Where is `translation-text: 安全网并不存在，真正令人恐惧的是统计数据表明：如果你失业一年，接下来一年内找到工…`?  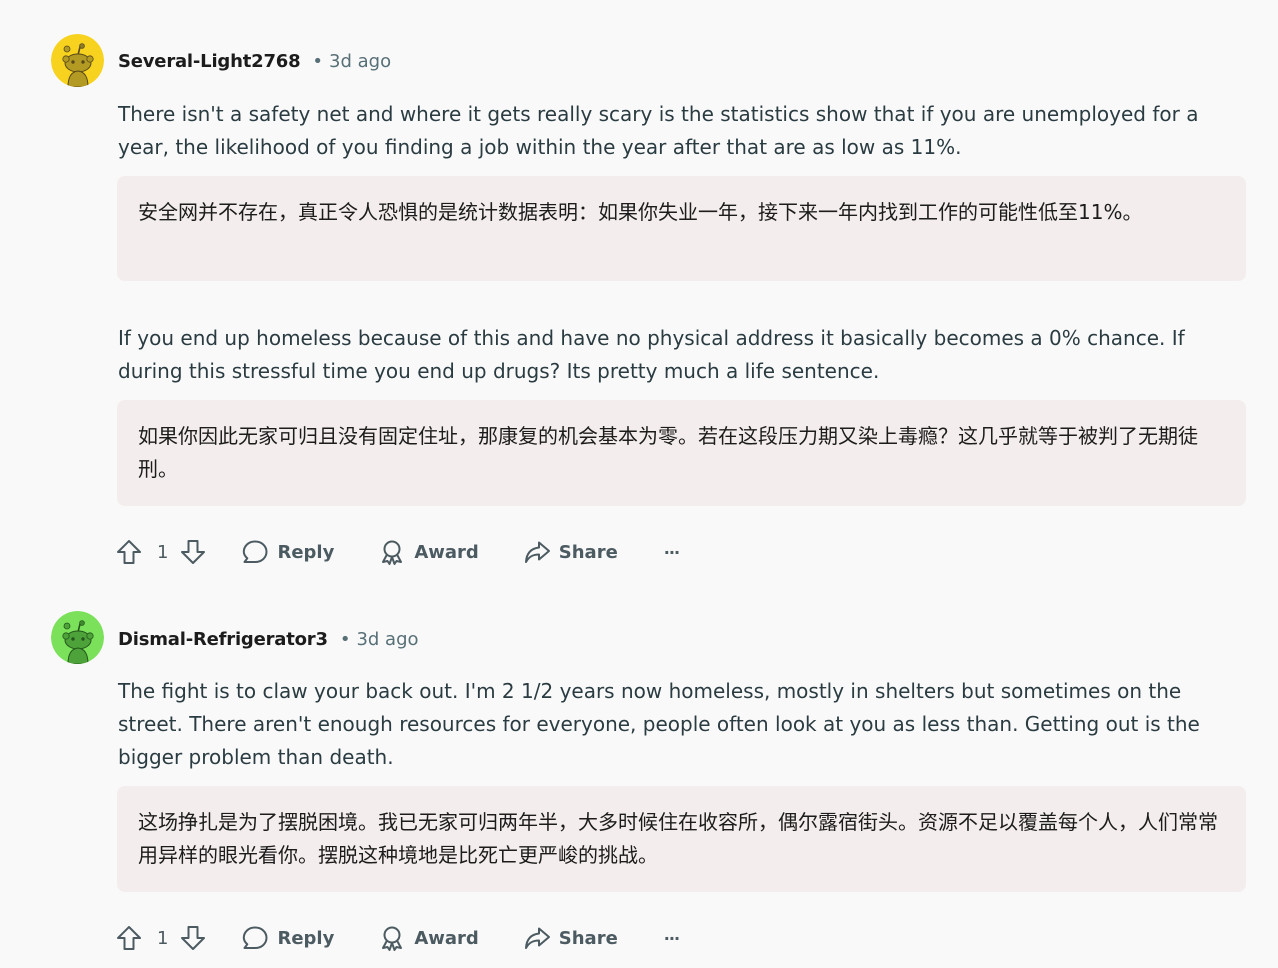
translation-text: 安全网并不存在，真正令人恐惧的是统计数据表明：如果你失业一年，接下来一年内找到工… is located at coordinates (640, 212).